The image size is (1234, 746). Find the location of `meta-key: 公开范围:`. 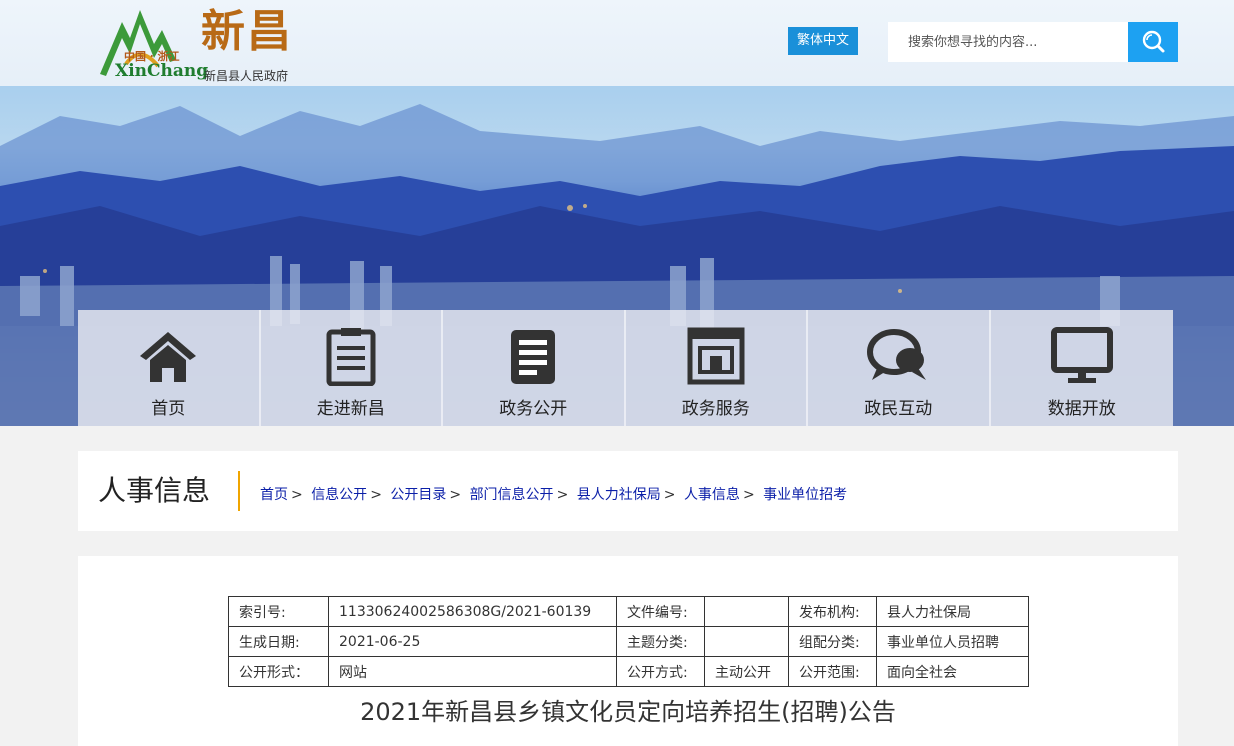

meta-key: 公开范围: is located at coordinates (832, 671).